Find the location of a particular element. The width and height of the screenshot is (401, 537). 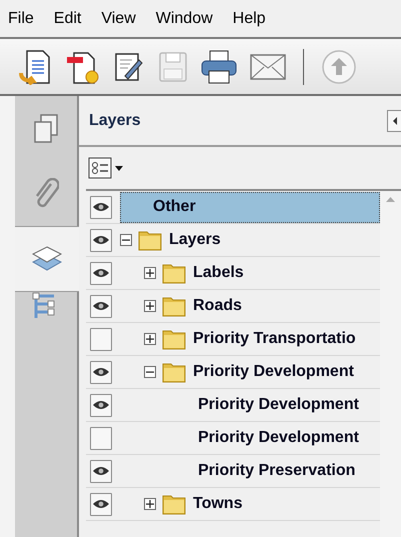

open-file-icon is located at coordinates (36, 66).